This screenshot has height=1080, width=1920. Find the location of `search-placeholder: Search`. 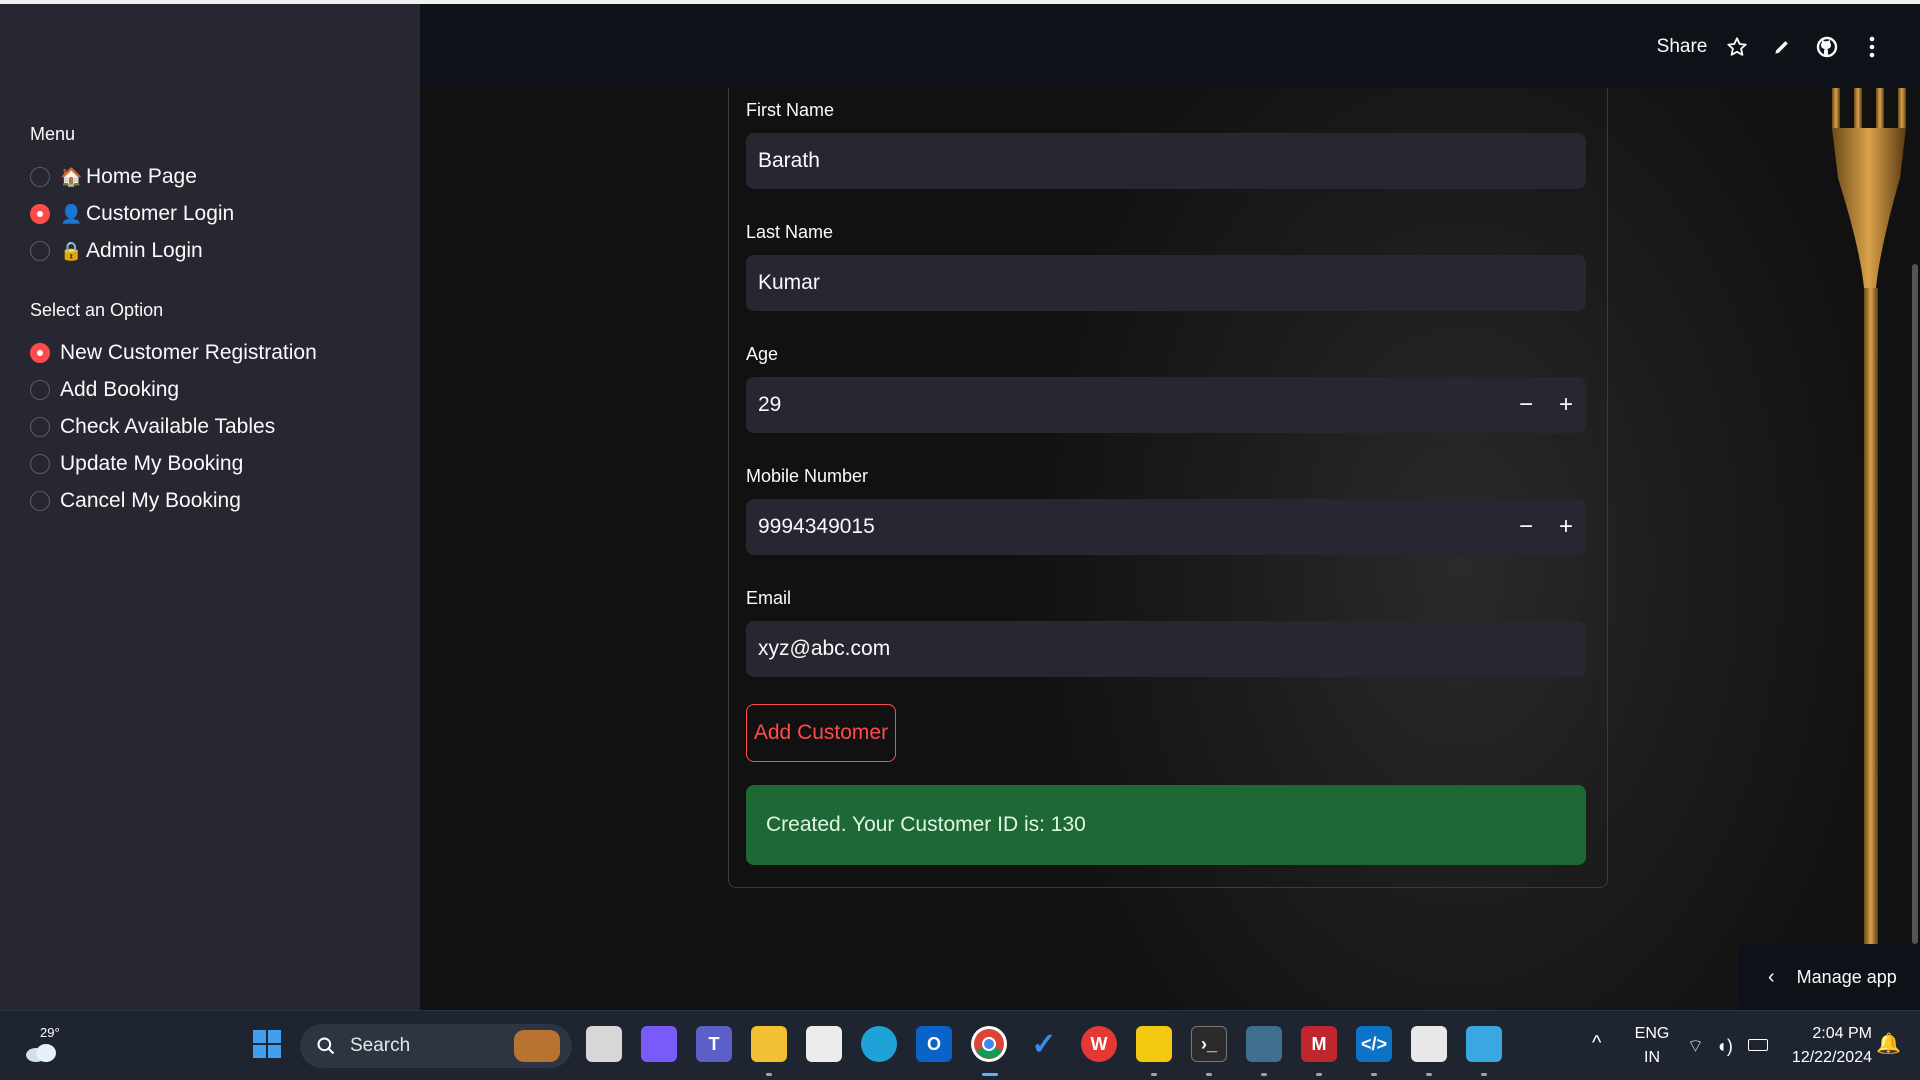

search-placeholder: Search is located at coordinates (380, 1045).